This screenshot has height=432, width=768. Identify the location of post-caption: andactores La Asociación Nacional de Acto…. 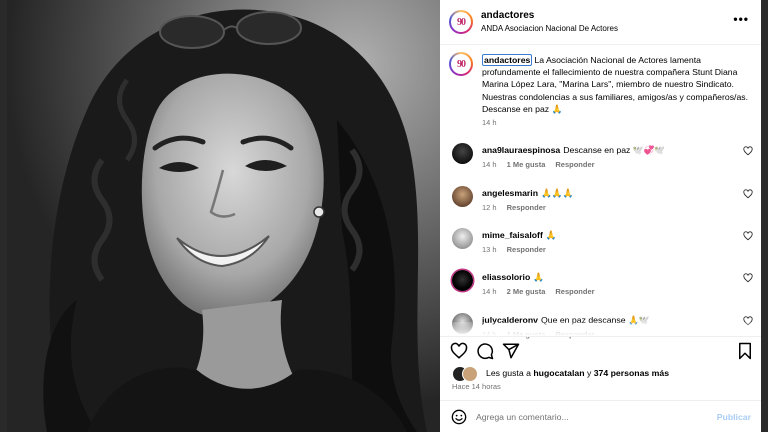
(616, 84).